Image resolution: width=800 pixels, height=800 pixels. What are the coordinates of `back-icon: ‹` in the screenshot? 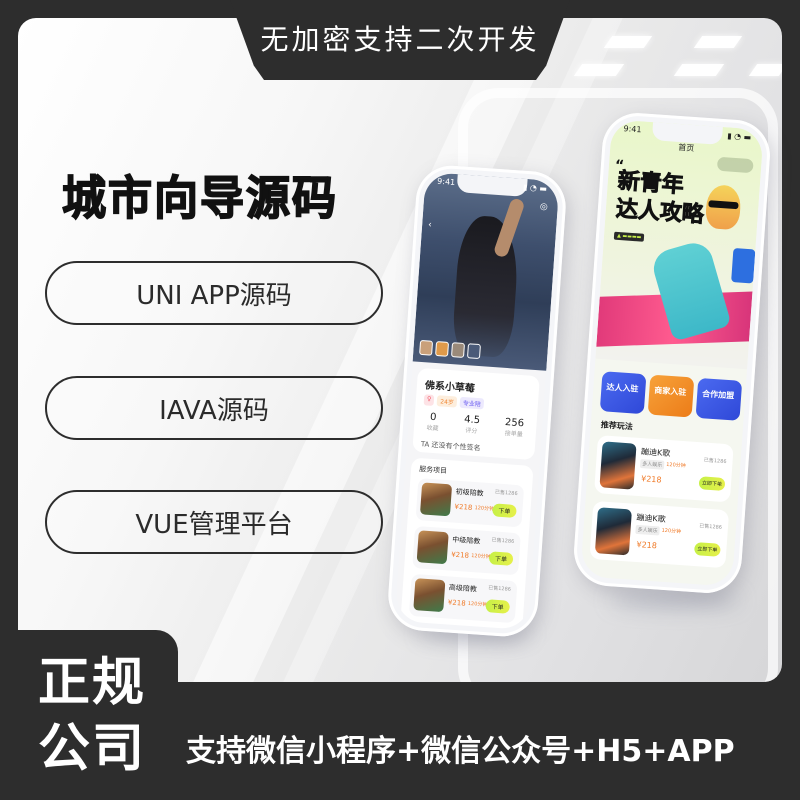 It's located at (430, 225).